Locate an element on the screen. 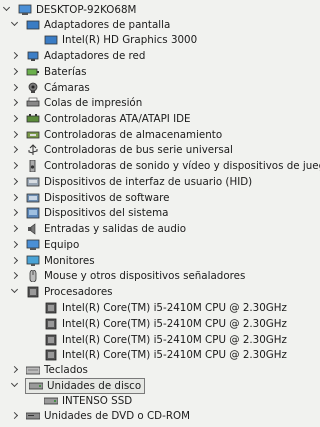 The image size is (320, 427). category-print-queues: Colas de impresión is located at coordinates (76, 103).